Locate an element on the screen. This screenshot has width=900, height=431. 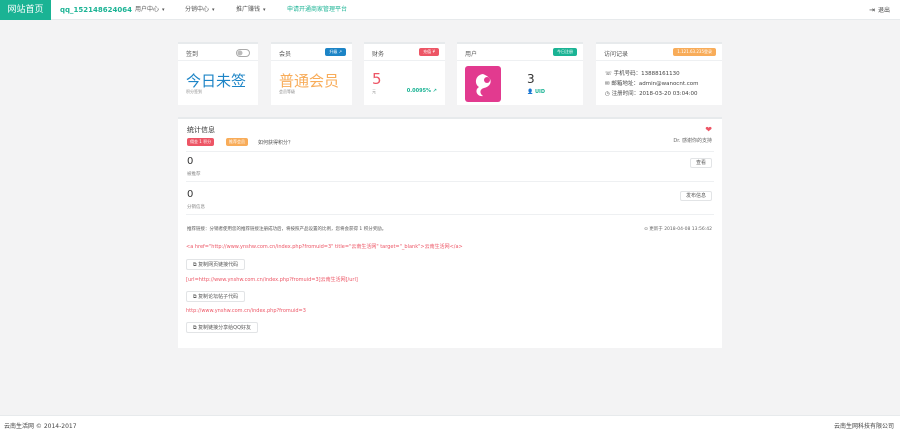
nav-user-center: 用户中心 ▾ is located at coordinates (150, 10).